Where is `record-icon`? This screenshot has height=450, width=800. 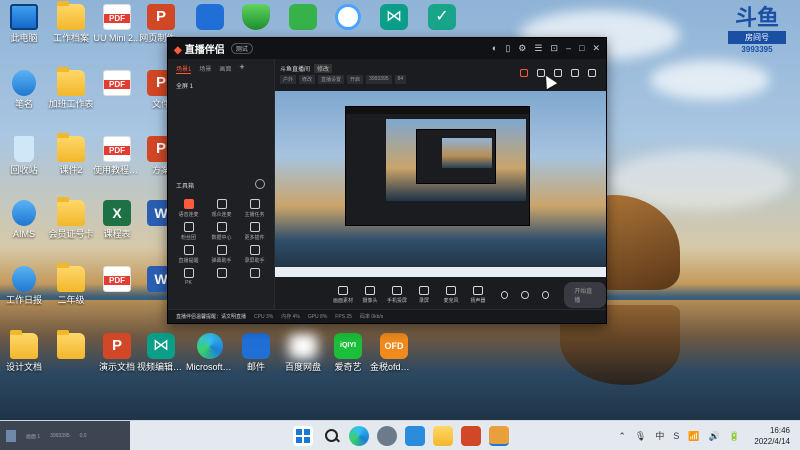 record-icon is located at coordinates (504, 295).